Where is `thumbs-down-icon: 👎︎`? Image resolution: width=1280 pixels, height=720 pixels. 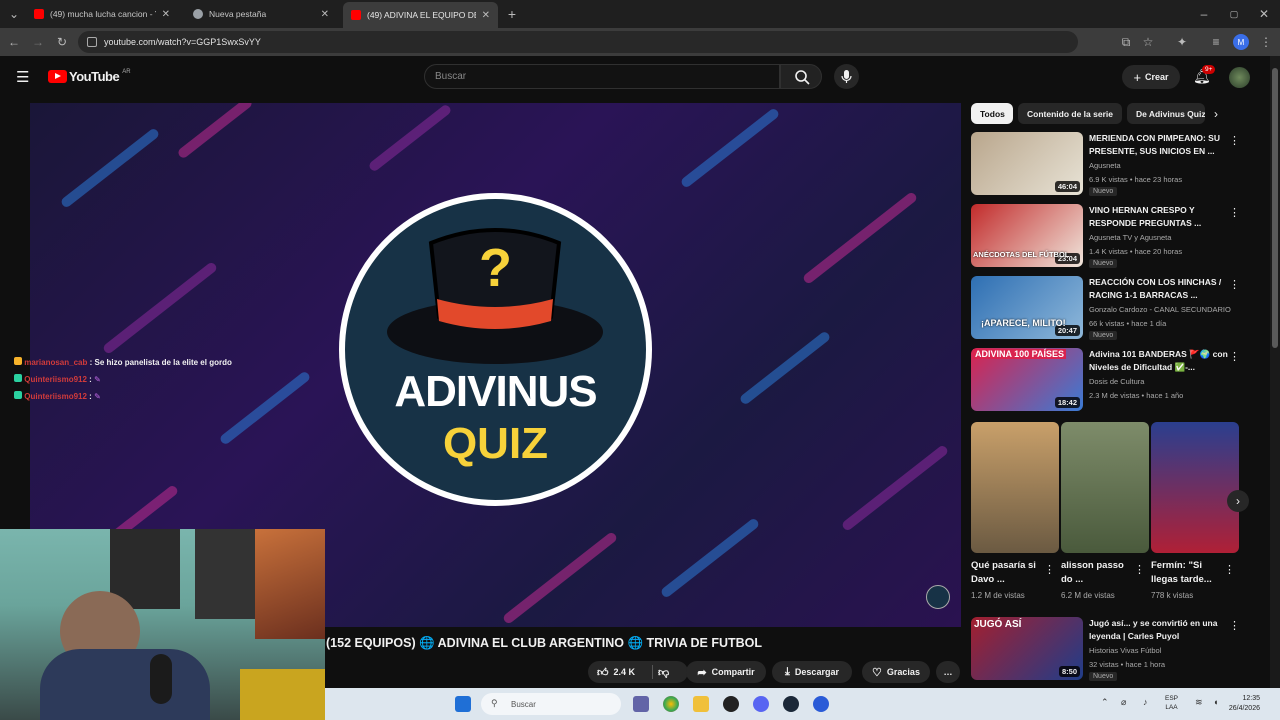 thumbs-down-icon: 👎︎ is located at coordinates (663, 672).